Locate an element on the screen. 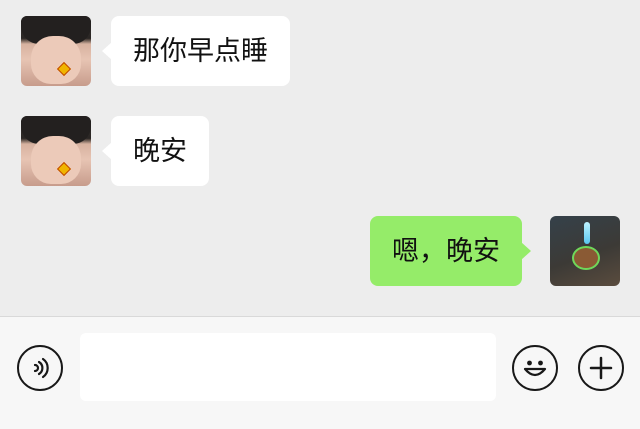 This screenshot has width=640, height=429. plus-circle-icon is located at coordinates (601, 368).